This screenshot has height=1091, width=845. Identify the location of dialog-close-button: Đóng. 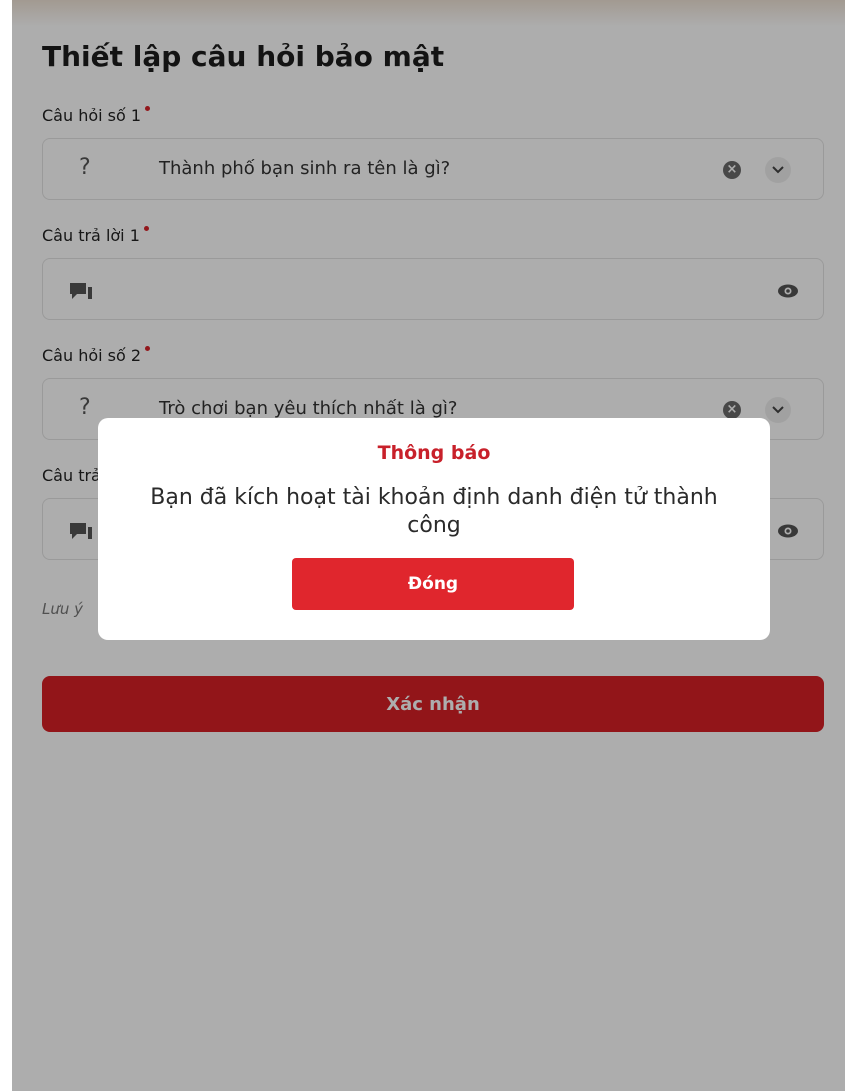
(433, 584).